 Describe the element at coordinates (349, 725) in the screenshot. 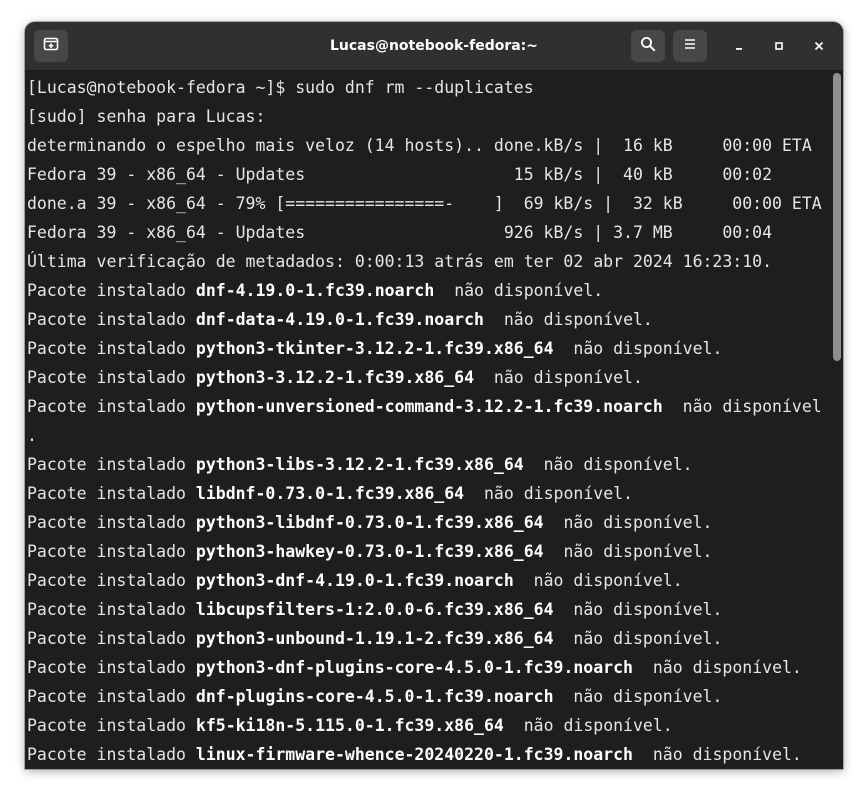

I see `package-name: kf5-ki18n-5.115.0-1.fc39.x86_64` at that location.